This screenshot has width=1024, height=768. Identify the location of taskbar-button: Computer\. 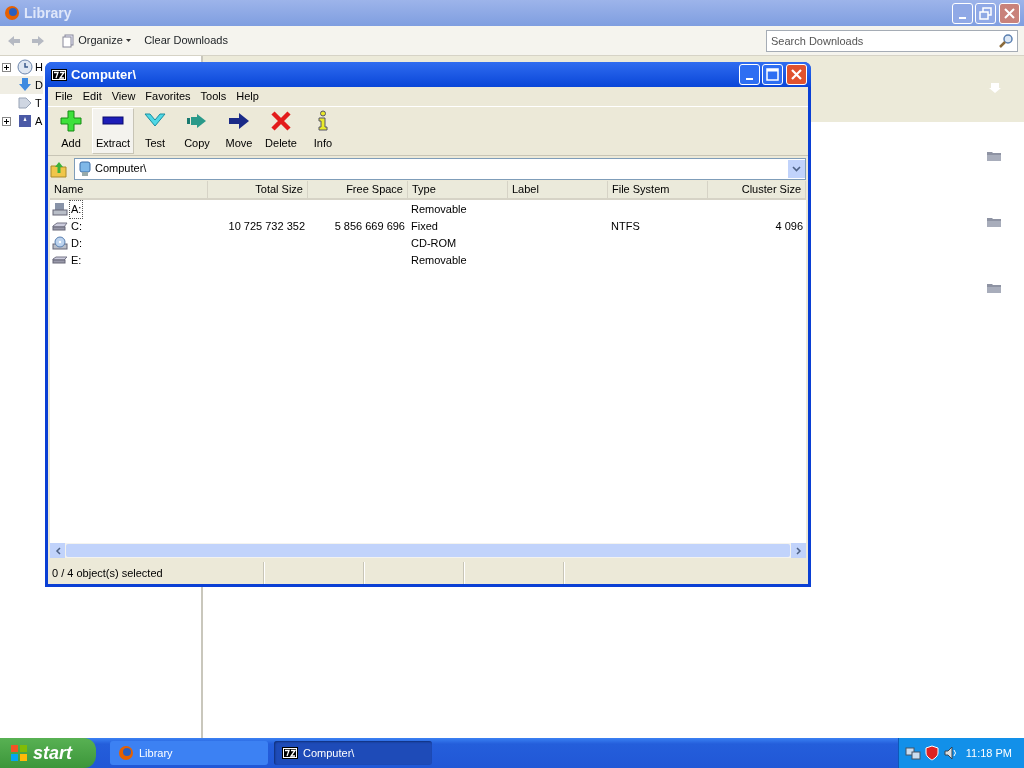
(353, 753).